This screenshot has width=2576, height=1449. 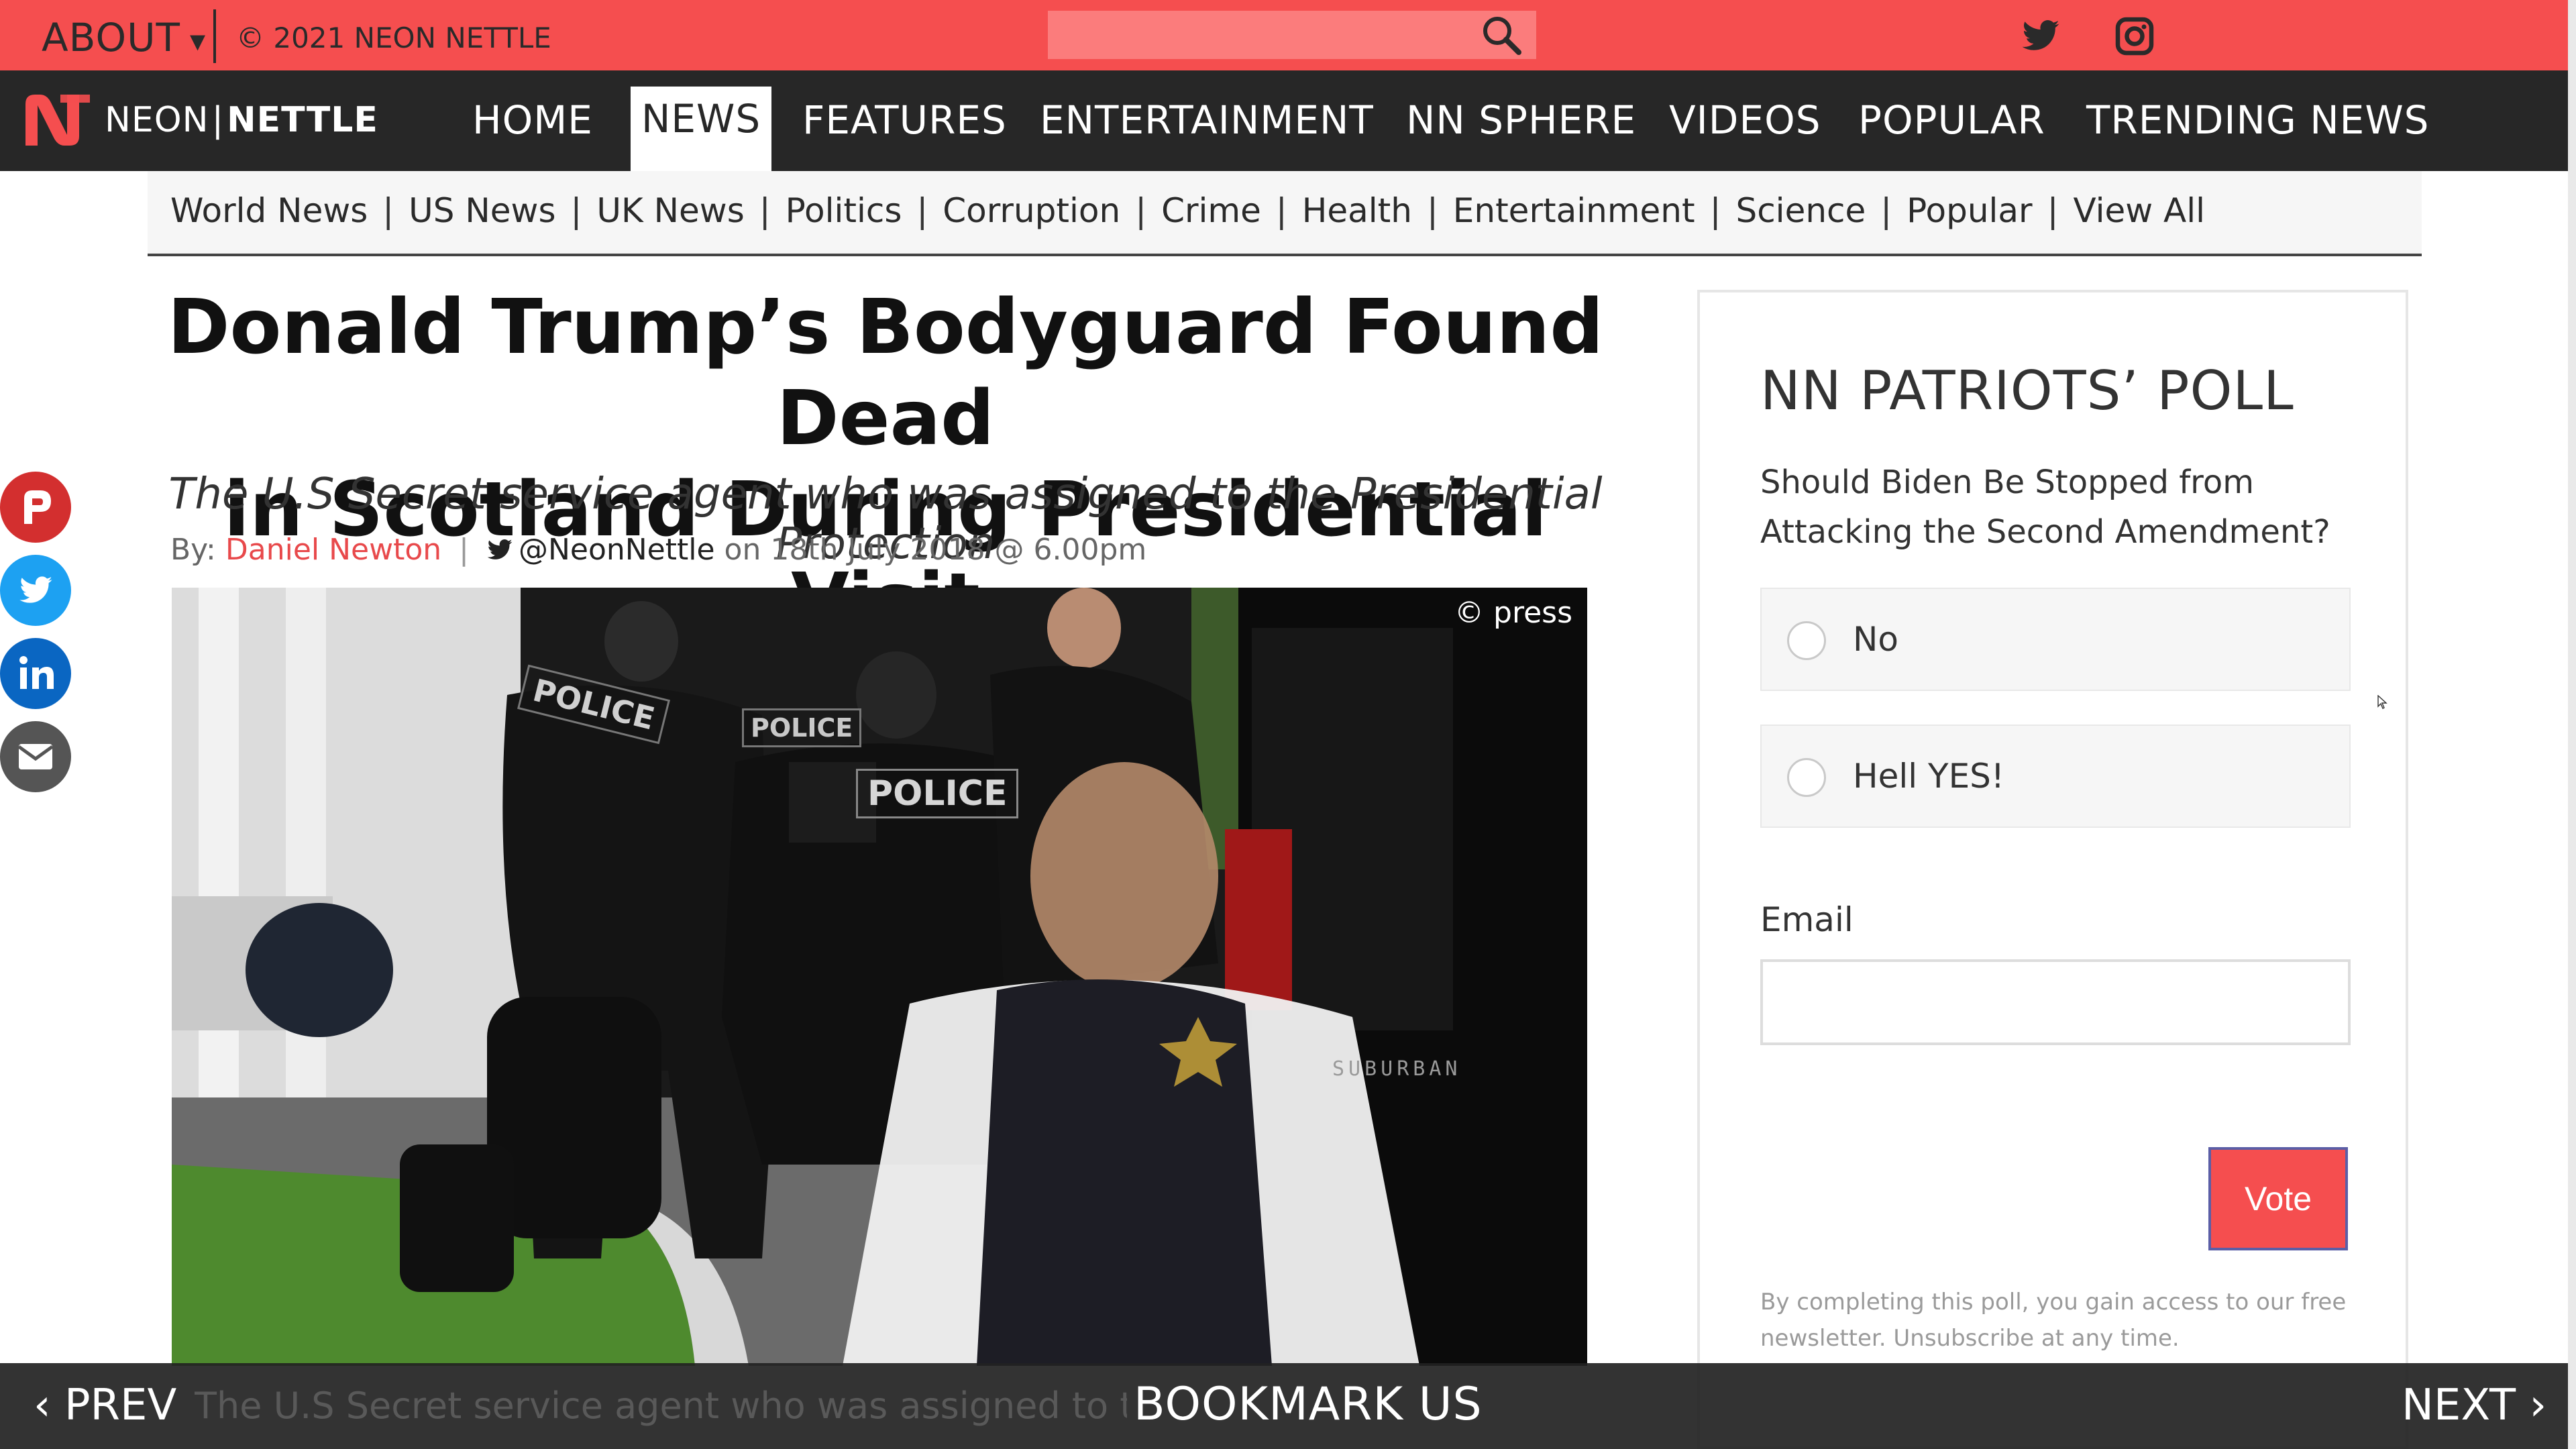 I want to click on linkedin-icon, so click(x=35, y=673).